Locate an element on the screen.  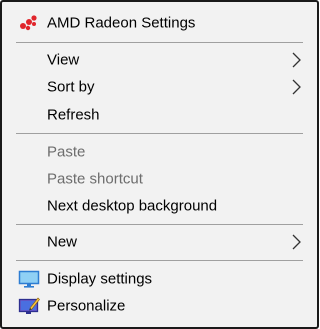
menu-item-next-desktop-background: Next desktop background is located at coordinates (159, 206).